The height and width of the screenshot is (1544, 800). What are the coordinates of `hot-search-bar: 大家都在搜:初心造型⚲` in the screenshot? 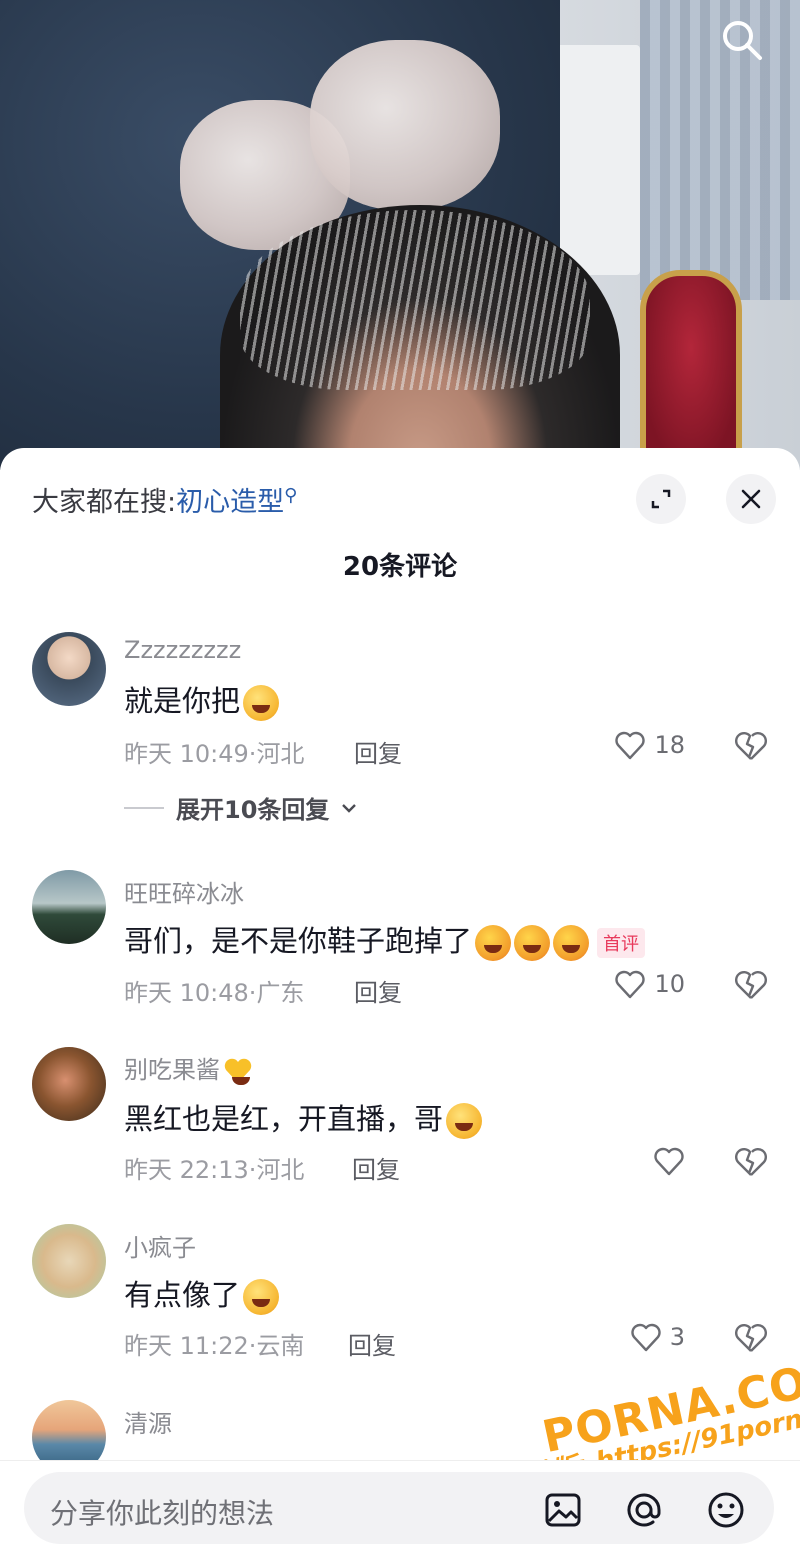 It's located at (164, 499).